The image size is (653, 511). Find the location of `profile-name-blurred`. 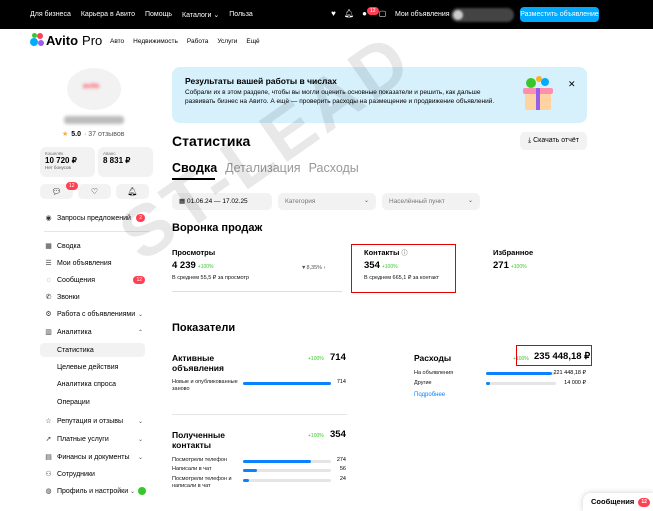

profile-name-blurred is located at coordinates (94, 120).